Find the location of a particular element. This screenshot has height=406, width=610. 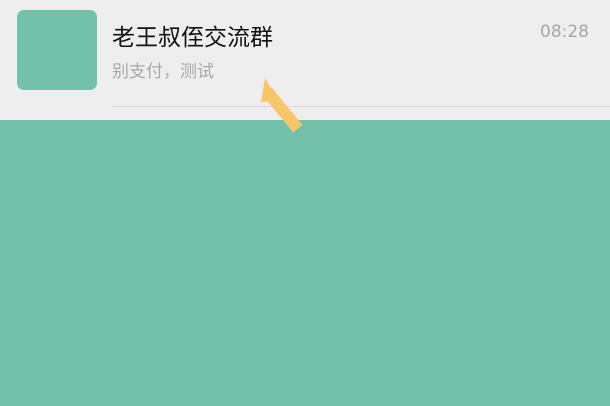

message-time: 08:28 is located at coordinates (564, 32).